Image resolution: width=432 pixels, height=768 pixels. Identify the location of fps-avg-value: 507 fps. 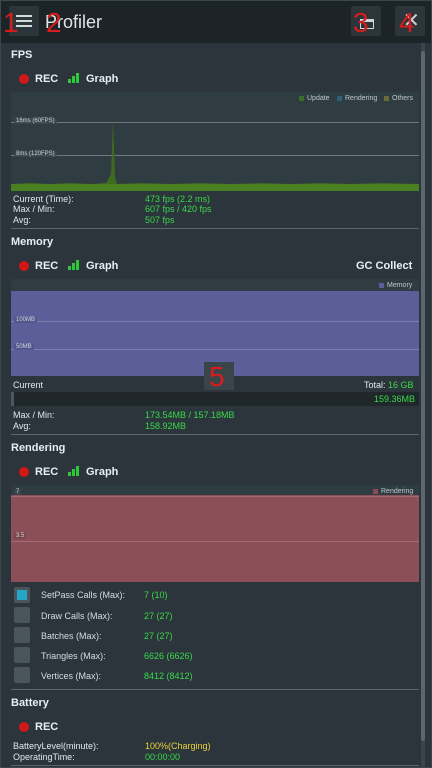
(160, 220).